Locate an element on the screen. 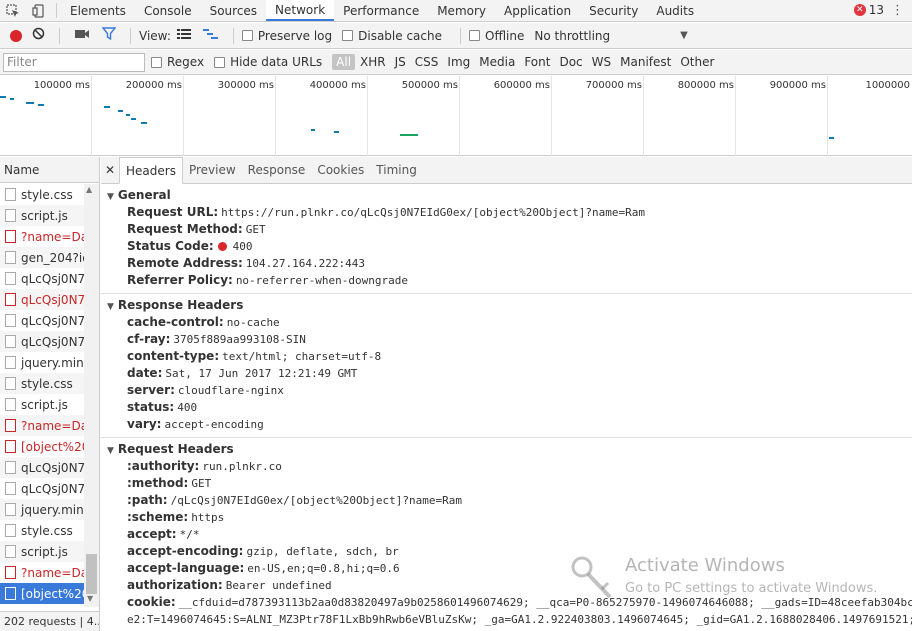  filter-type-font: Font is located at coordinates (537, 62).